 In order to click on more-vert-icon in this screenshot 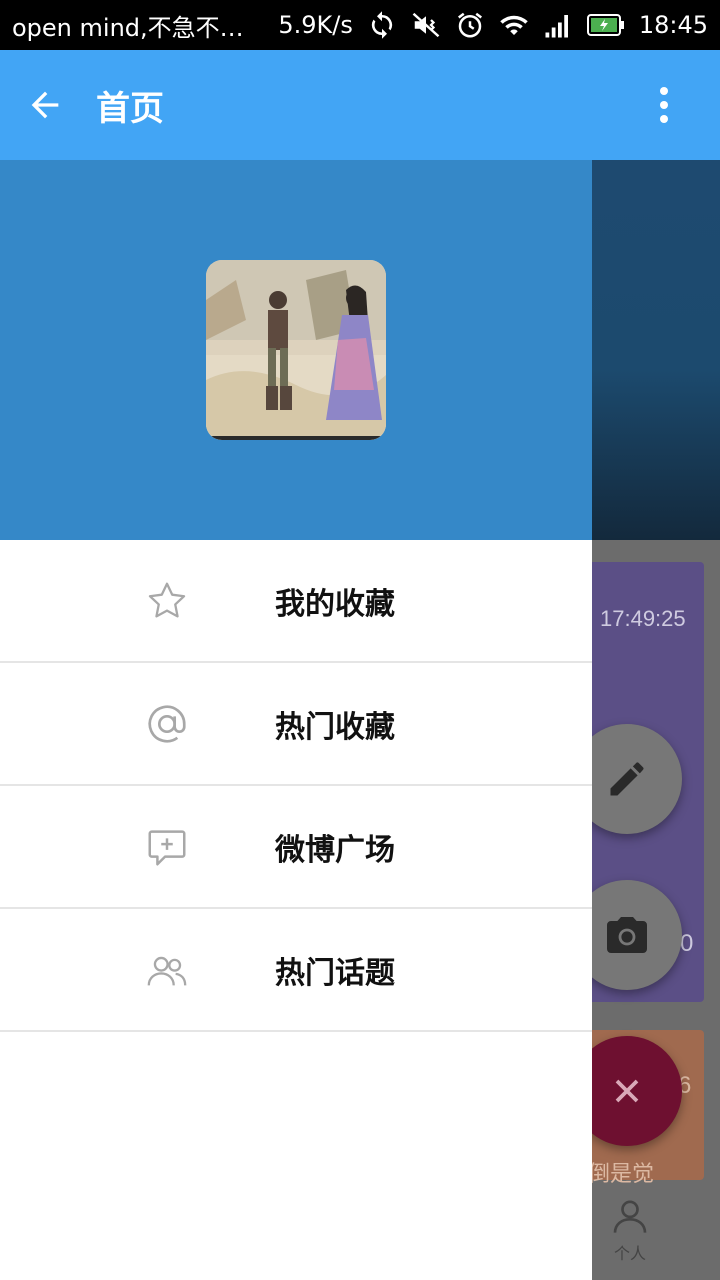, I will do `click(664, 105)`.